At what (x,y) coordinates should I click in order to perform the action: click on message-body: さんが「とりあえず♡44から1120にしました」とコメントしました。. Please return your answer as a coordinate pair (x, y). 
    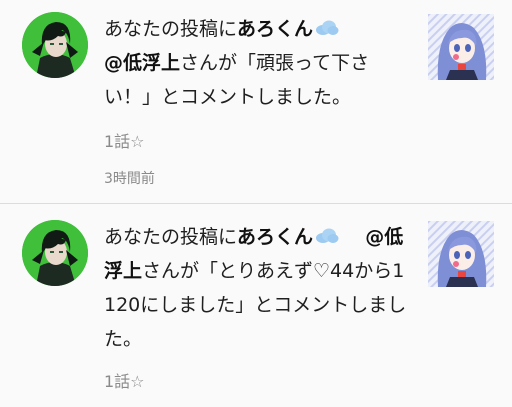
    Looking at the image, I should click on (255, 305).